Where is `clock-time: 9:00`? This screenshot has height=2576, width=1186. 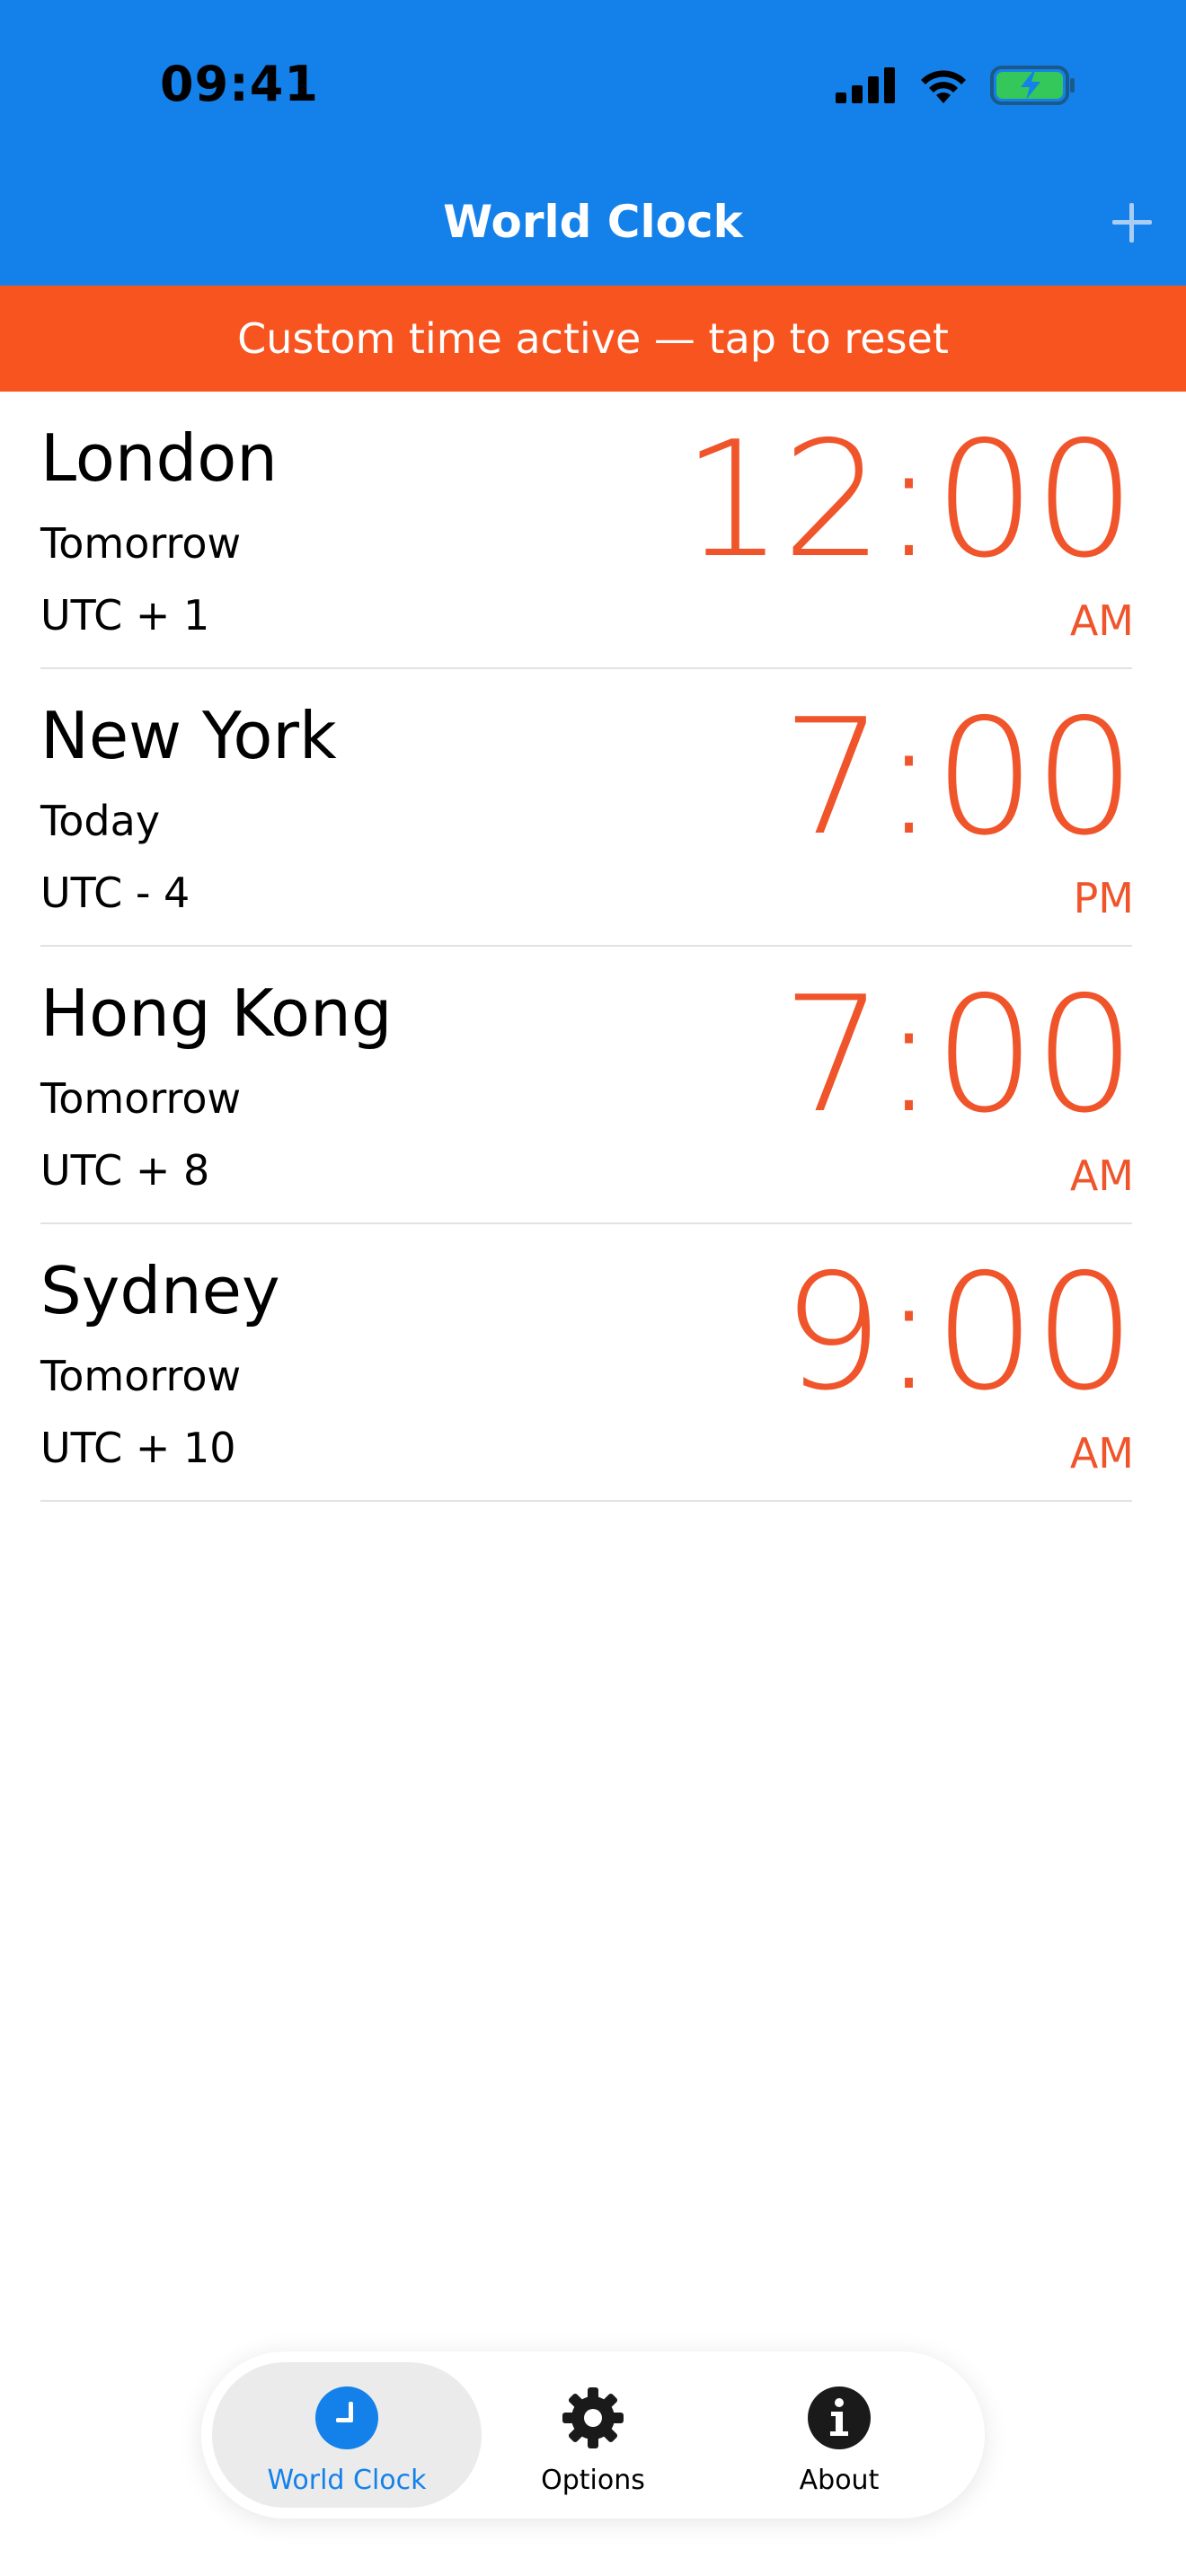
clock-time: 9:00 is located at coordinates (959, 1332).